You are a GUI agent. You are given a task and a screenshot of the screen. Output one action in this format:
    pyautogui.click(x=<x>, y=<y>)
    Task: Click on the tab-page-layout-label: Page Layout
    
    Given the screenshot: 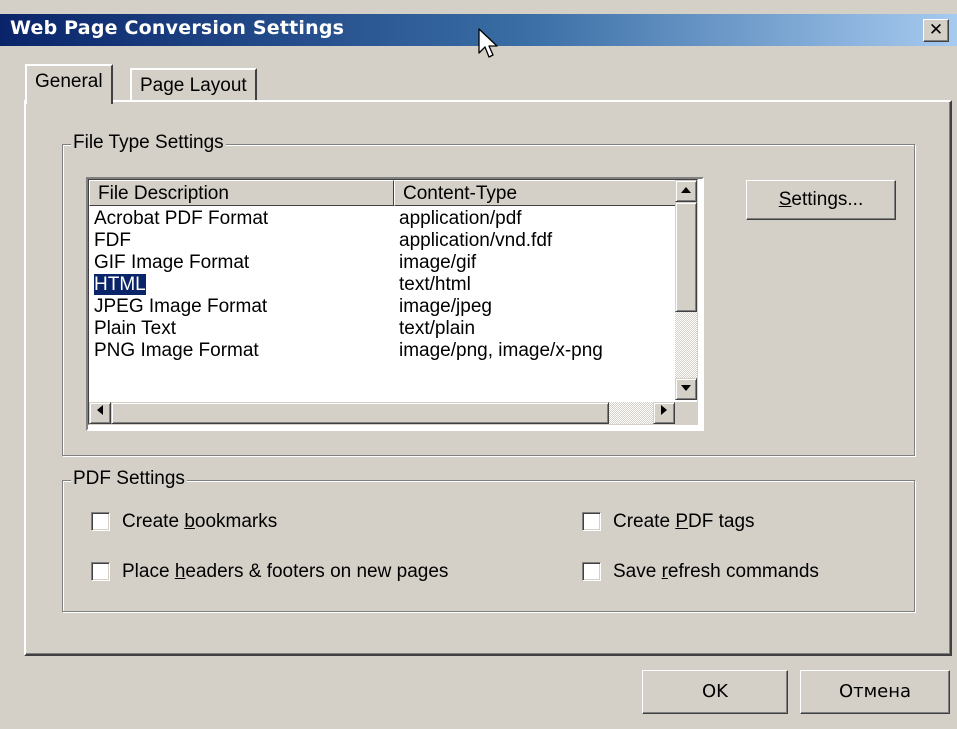 What is the action you would take?
    pyautogui.click(x=193, y=85)
    